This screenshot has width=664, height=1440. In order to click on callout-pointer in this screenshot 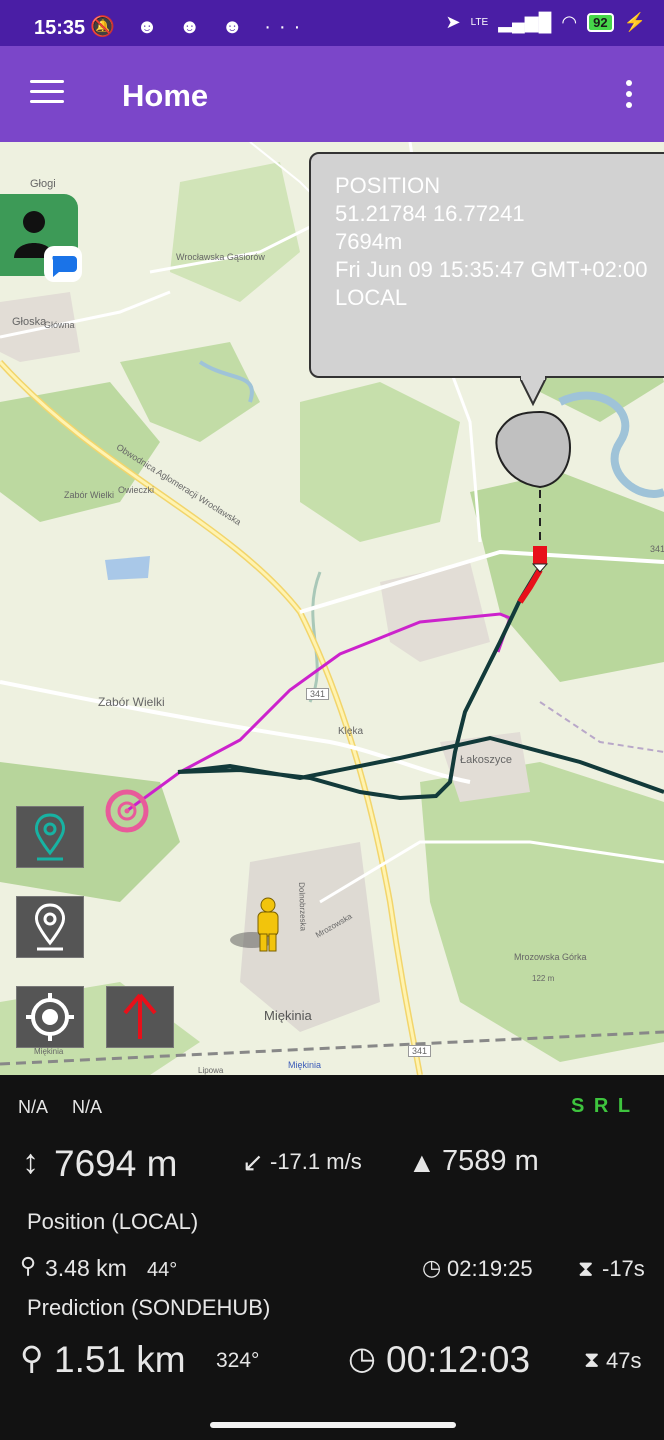, I will do `click(533, 391)`.